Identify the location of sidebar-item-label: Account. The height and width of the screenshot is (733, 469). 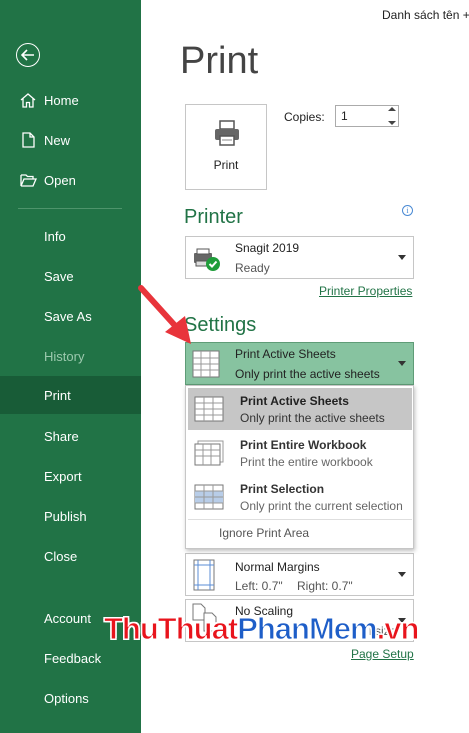
(67, 618).